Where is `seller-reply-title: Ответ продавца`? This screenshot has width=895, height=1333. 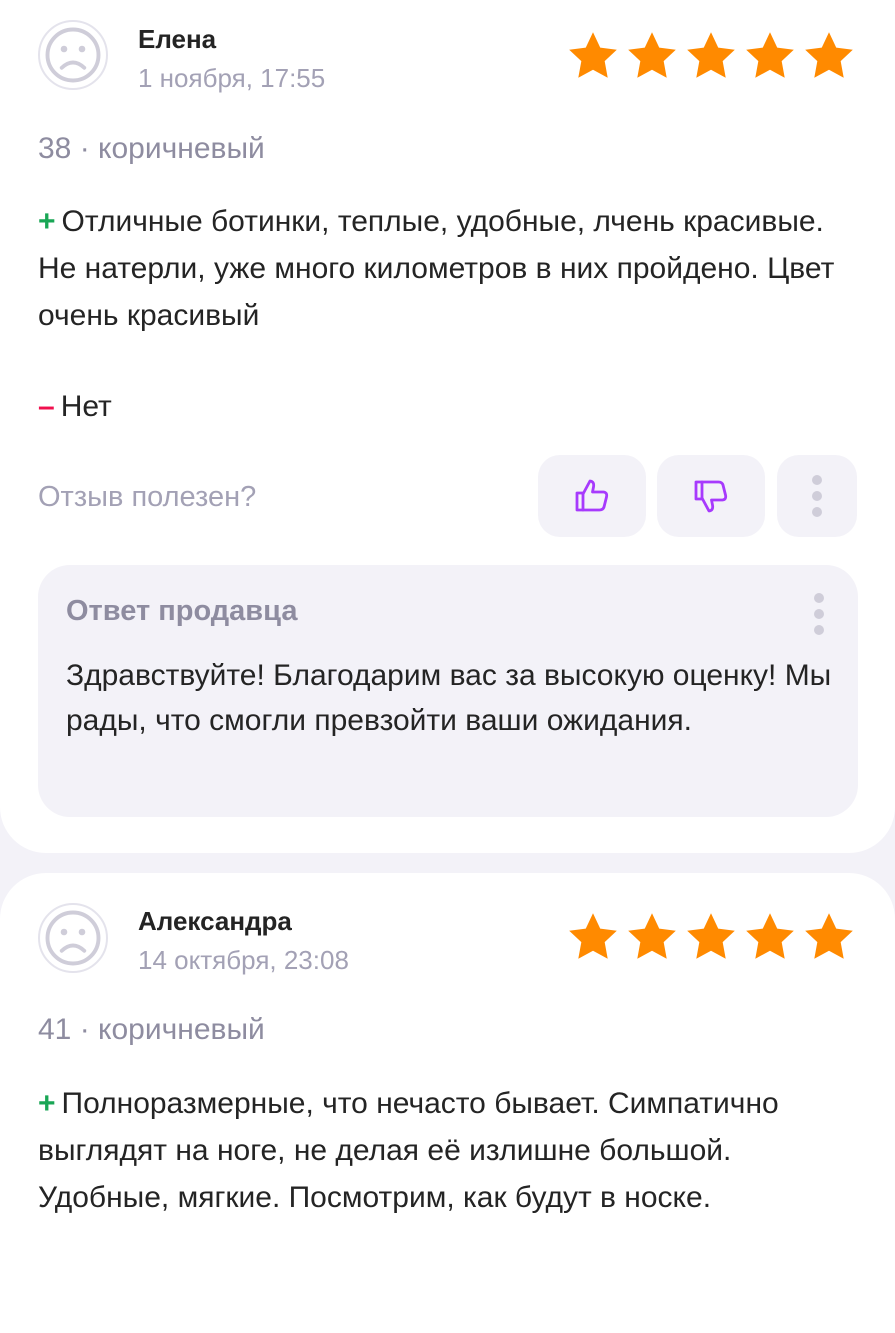
seller-reply-title: Ответ продавца is located at coordinates (182, 611).